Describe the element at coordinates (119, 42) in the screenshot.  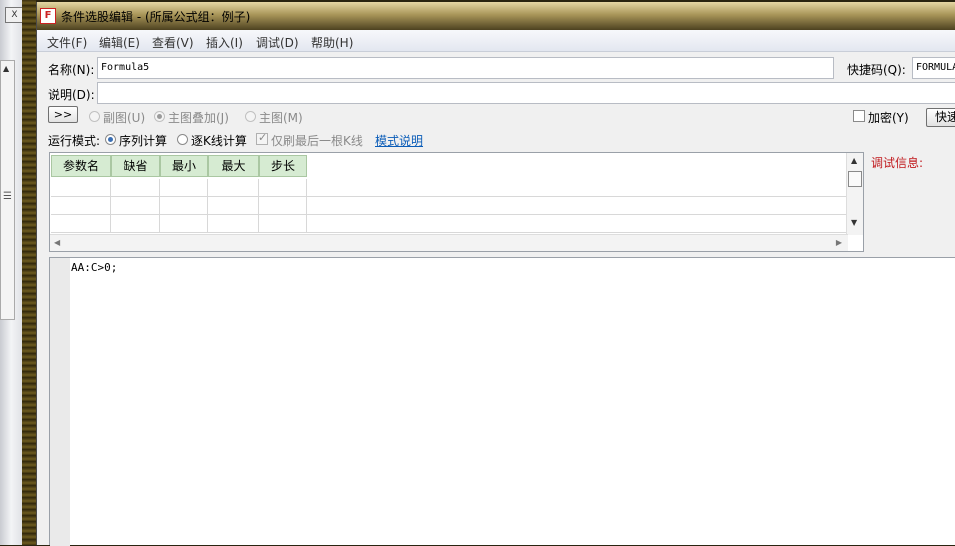
I see `menu-edit: 编辑(E)` at that location.